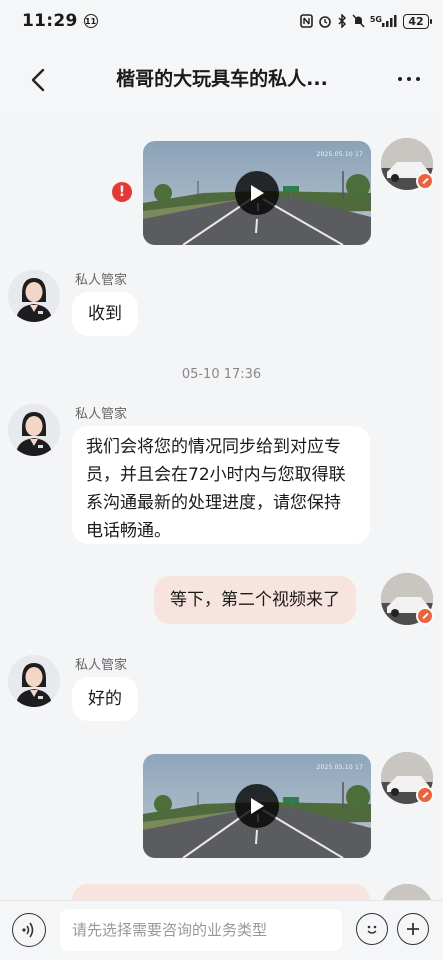 The image size is (443, 960). I want to click on more-dots-icon, so click(400, 79).